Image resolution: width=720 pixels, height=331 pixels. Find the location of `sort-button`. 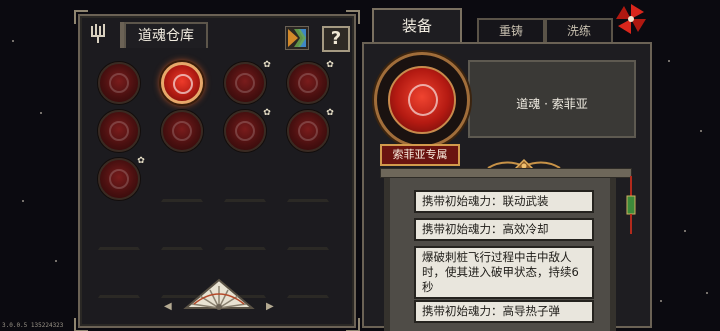

sort-button is located at coordinates (297, 38).